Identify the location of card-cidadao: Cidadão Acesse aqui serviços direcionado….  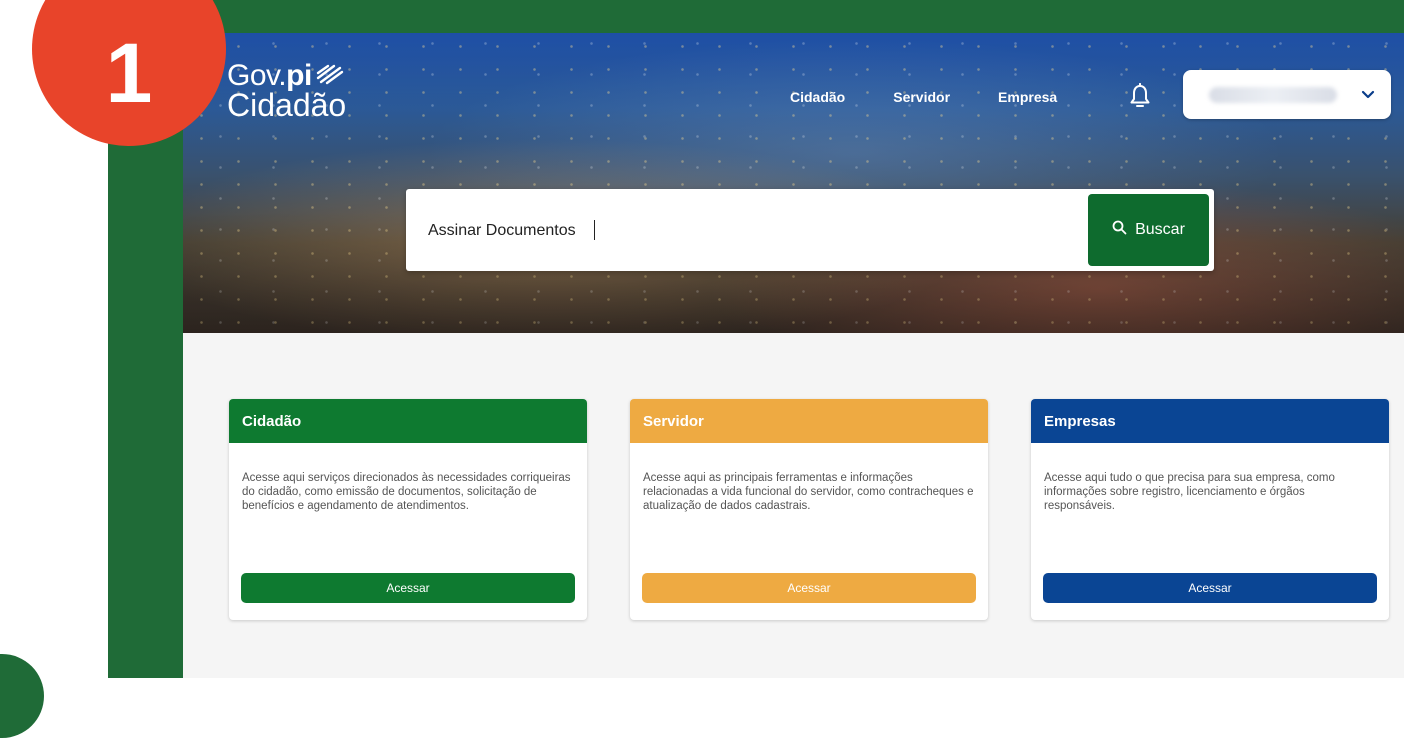
(408, 509).